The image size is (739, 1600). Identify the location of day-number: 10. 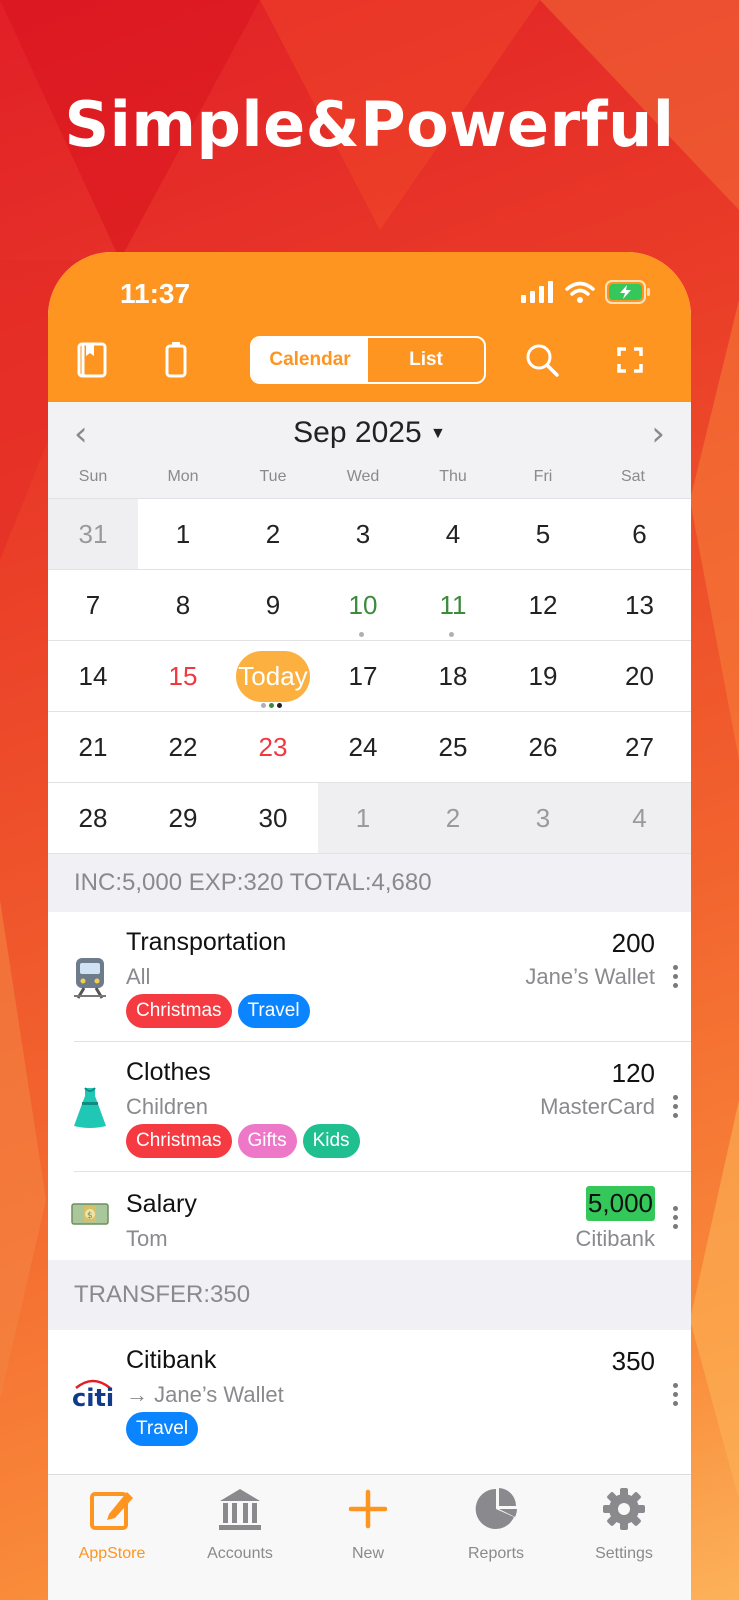
(363, 605).